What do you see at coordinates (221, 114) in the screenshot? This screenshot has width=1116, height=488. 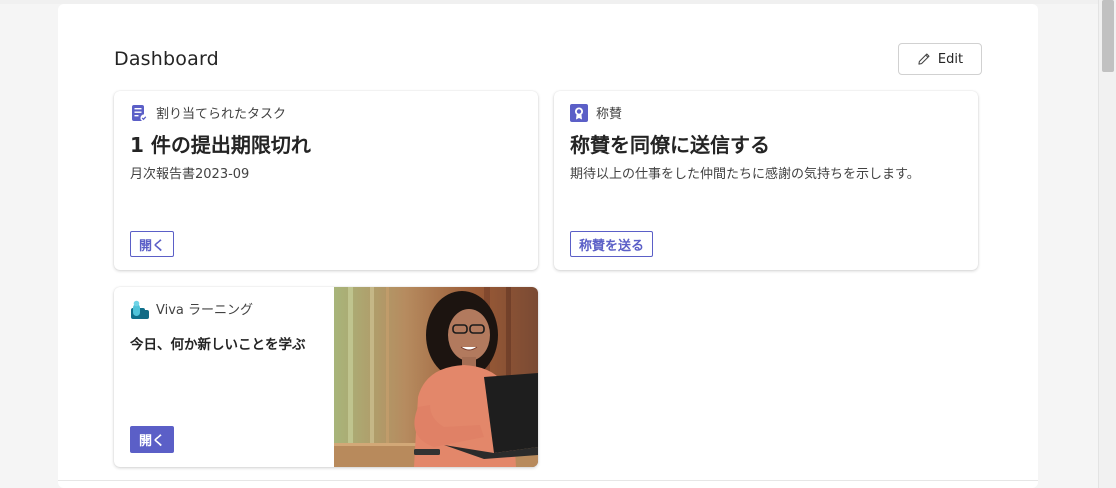 I see `tasks-app-name: 割り当てられたタスク` at bounding box center [221, 114].